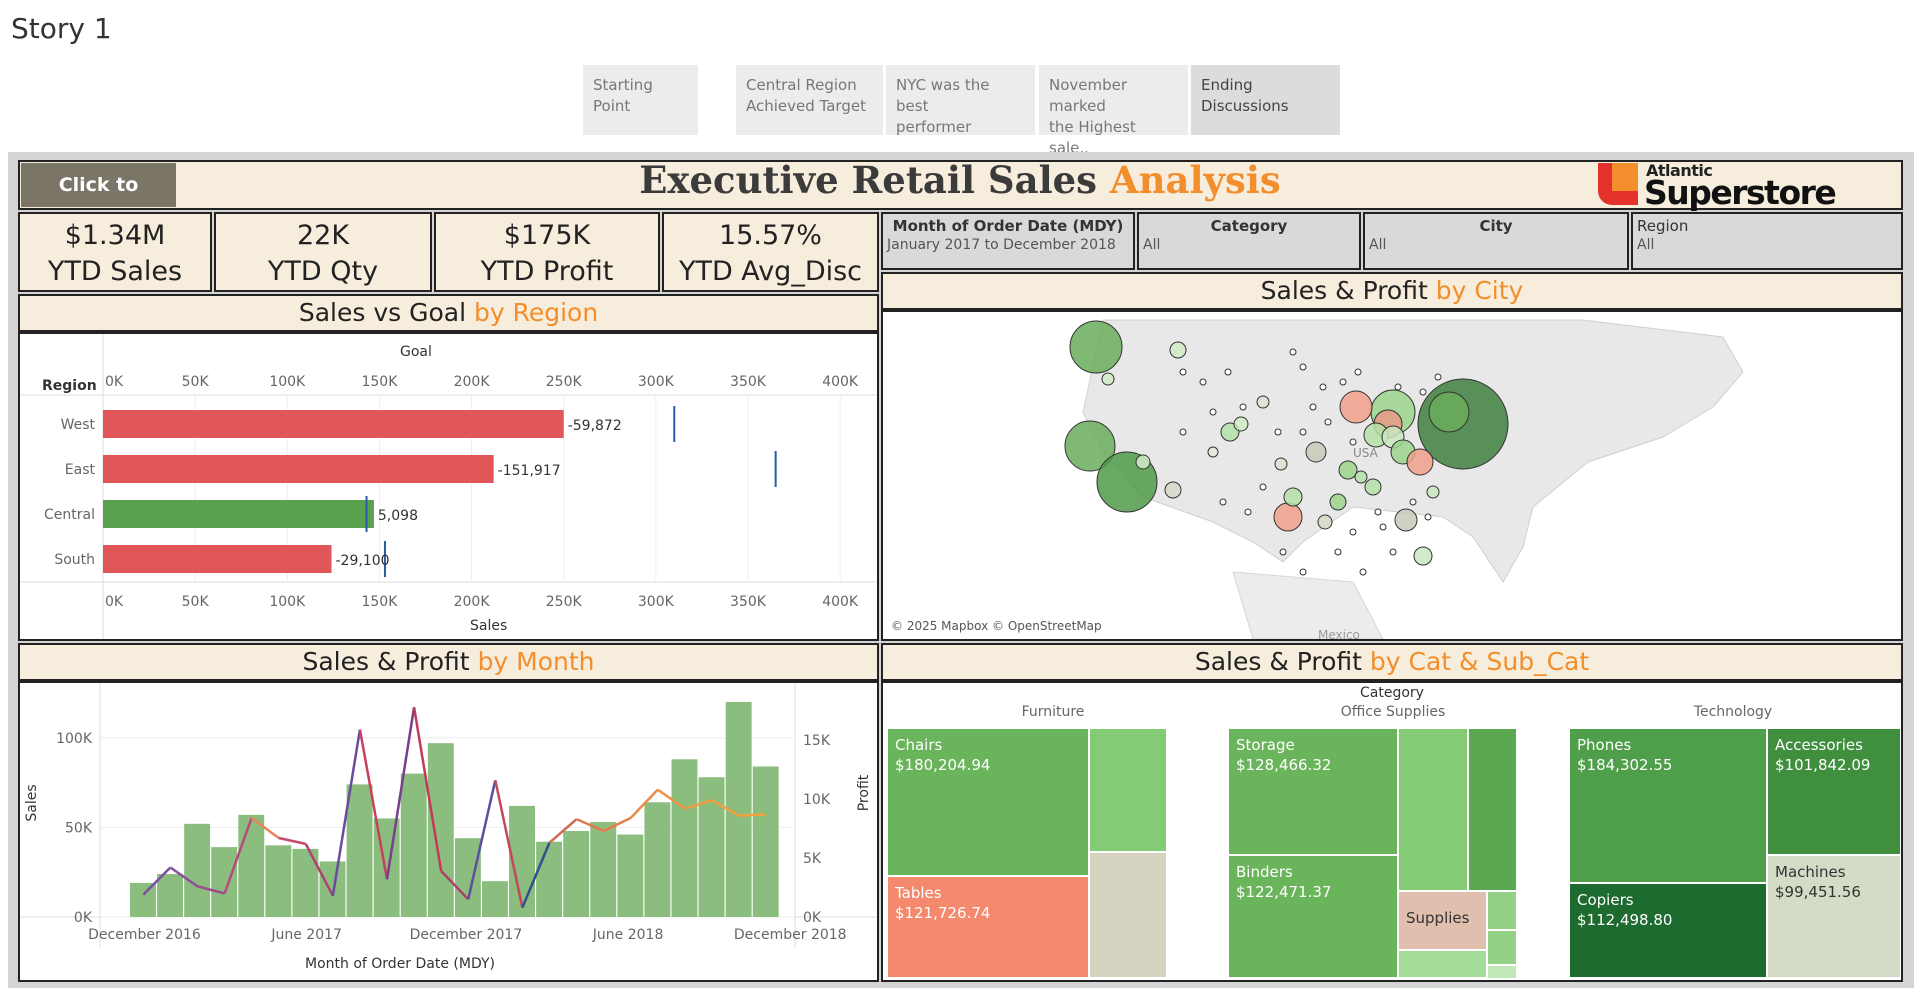 The height and width of the screenshot is (993, 1920). I want to click on x-tick-label: June 2018, so click(628, 935).